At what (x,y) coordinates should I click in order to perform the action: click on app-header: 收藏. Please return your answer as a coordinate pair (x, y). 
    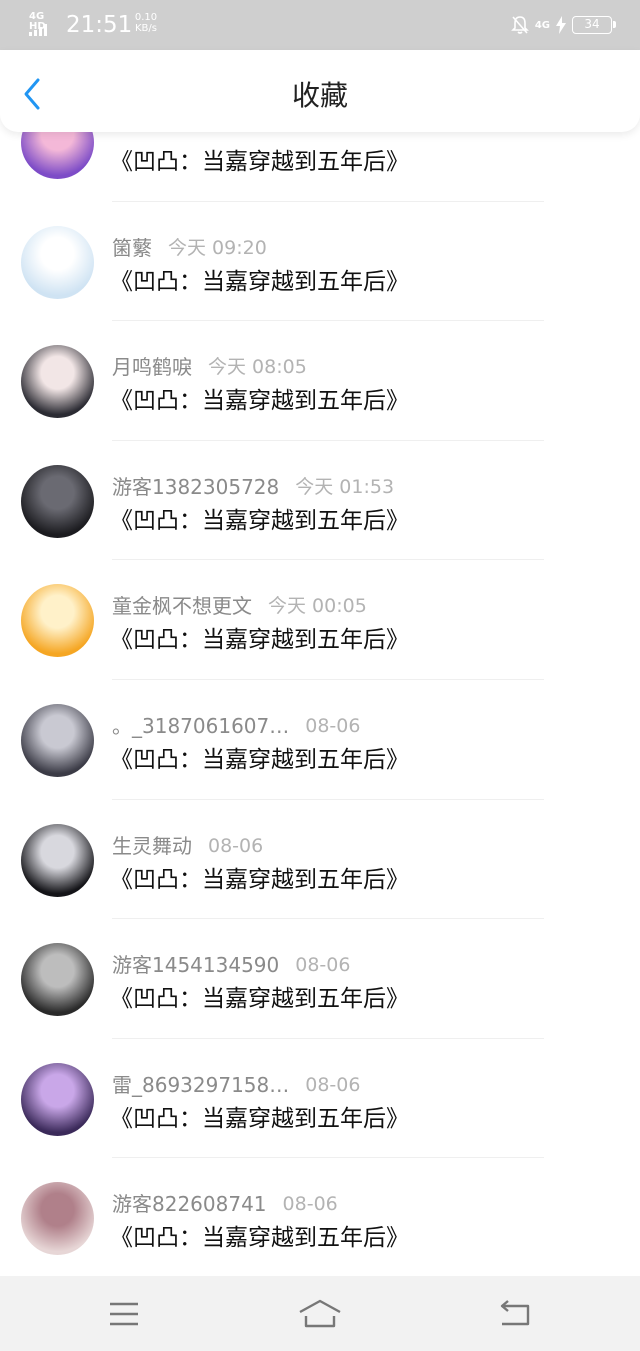
    Looking at the image, I should click on (320, 91).